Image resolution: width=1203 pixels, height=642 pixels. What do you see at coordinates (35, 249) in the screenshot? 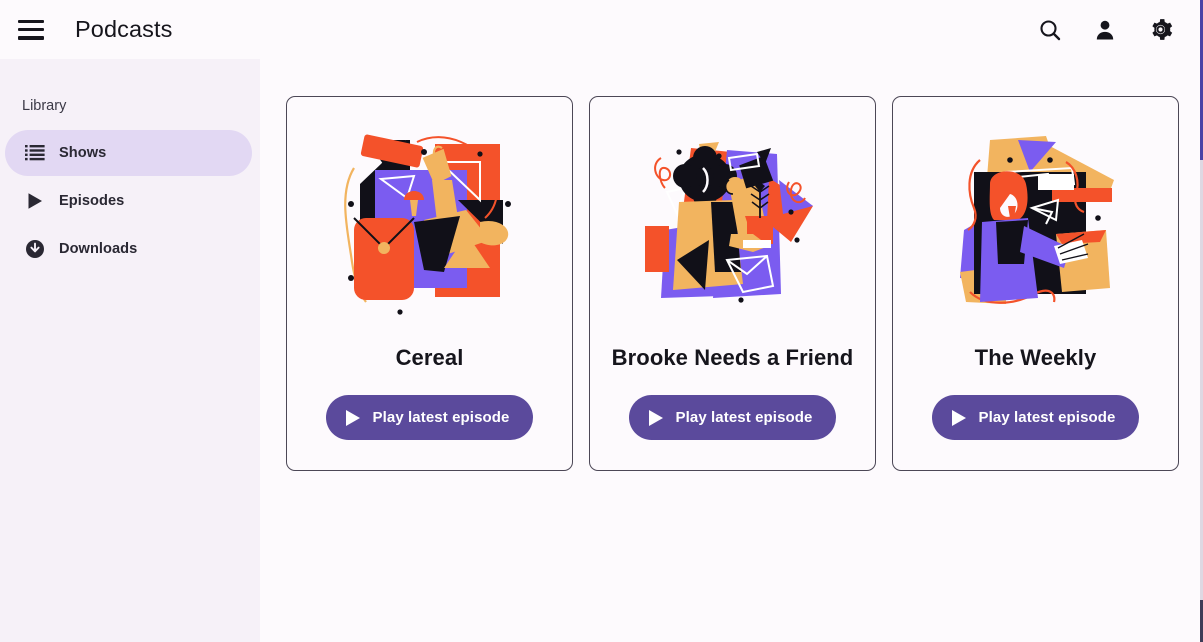
I see `download-icon` at bounding box center [35, 249].